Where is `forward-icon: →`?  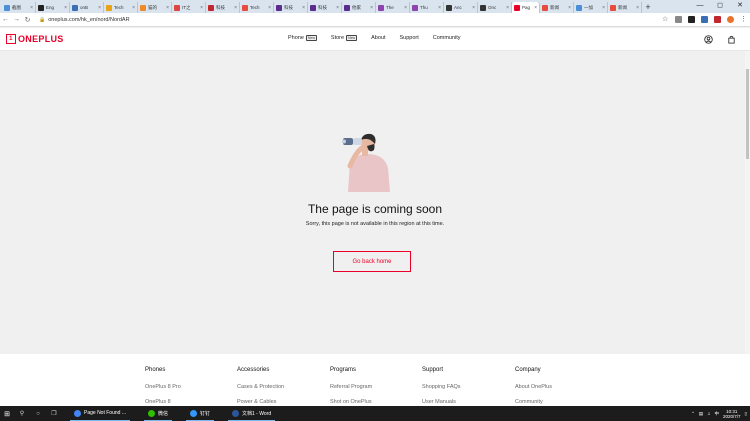
forward-icon: → is located at coordinates (16, 19).